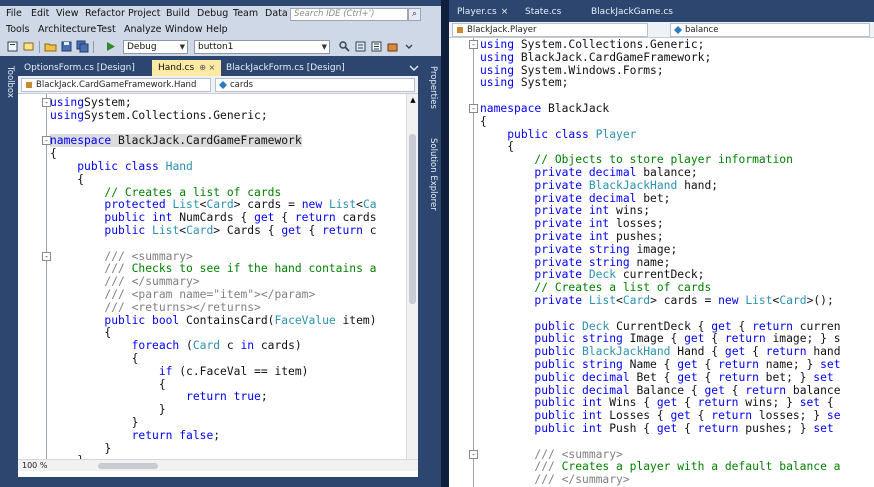 The image size is (874, 487). Describe the element at coordinates (217, 29) in the screenshot. I see `menu-help: Help` at that location.